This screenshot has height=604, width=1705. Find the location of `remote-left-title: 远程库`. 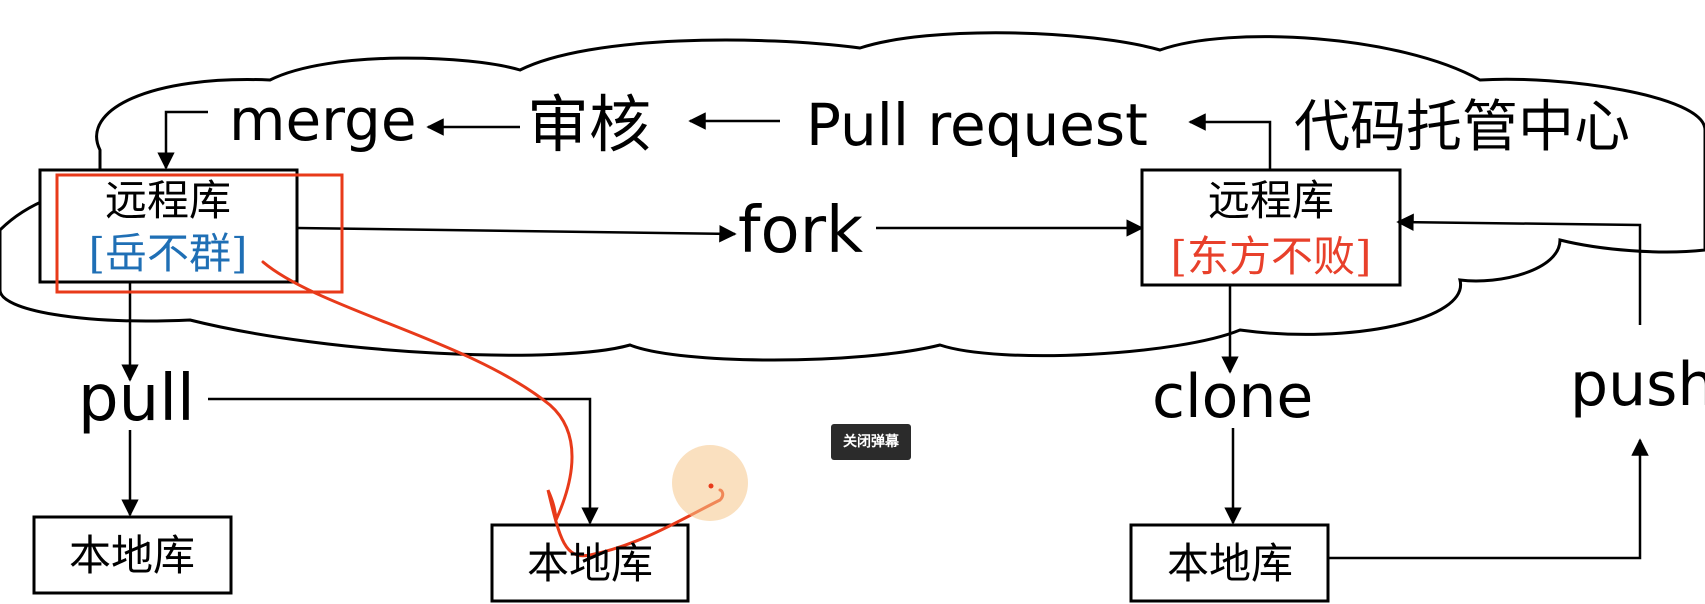

remote-left-title: 远程库 is located at coordinates (168, 200).